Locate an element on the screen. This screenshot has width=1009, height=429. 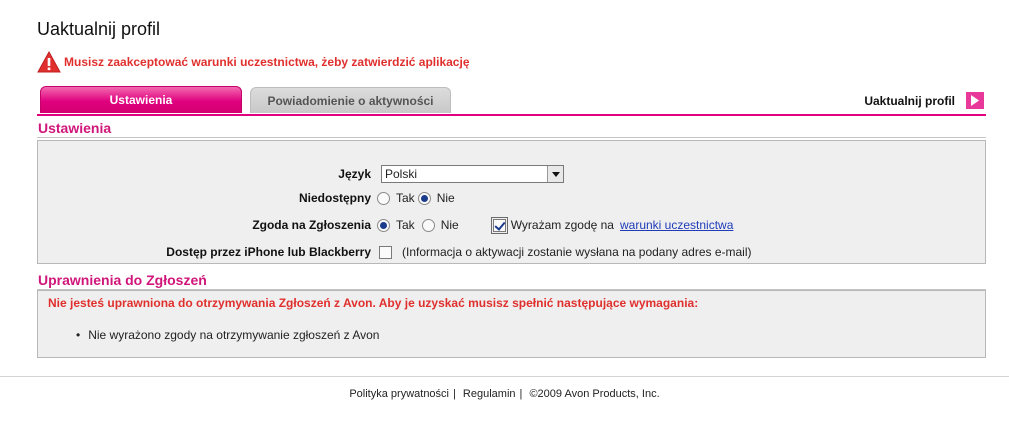
terms-checkbox is located at coordinates (499, 225).